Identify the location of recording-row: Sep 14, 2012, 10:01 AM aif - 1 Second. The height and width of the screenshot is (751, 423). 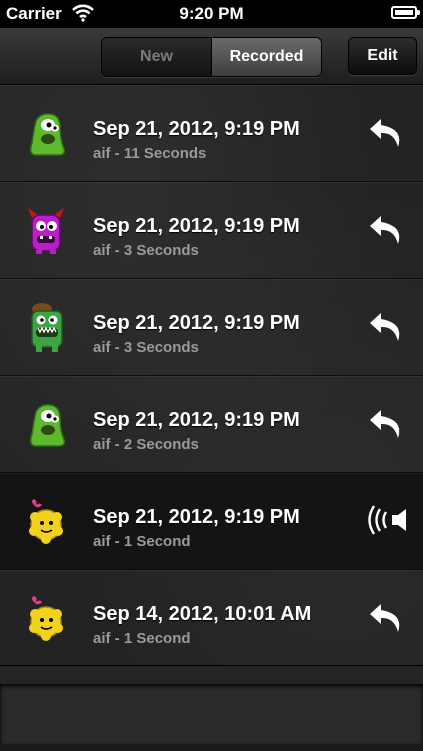
(211, 618).